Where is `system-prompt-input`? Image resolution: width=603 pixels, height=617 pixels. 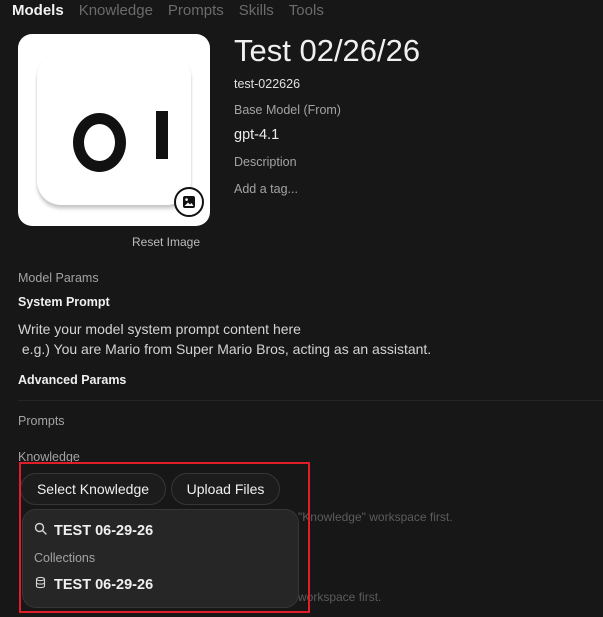 system-prompt-input is located at coordinates (298, 341).